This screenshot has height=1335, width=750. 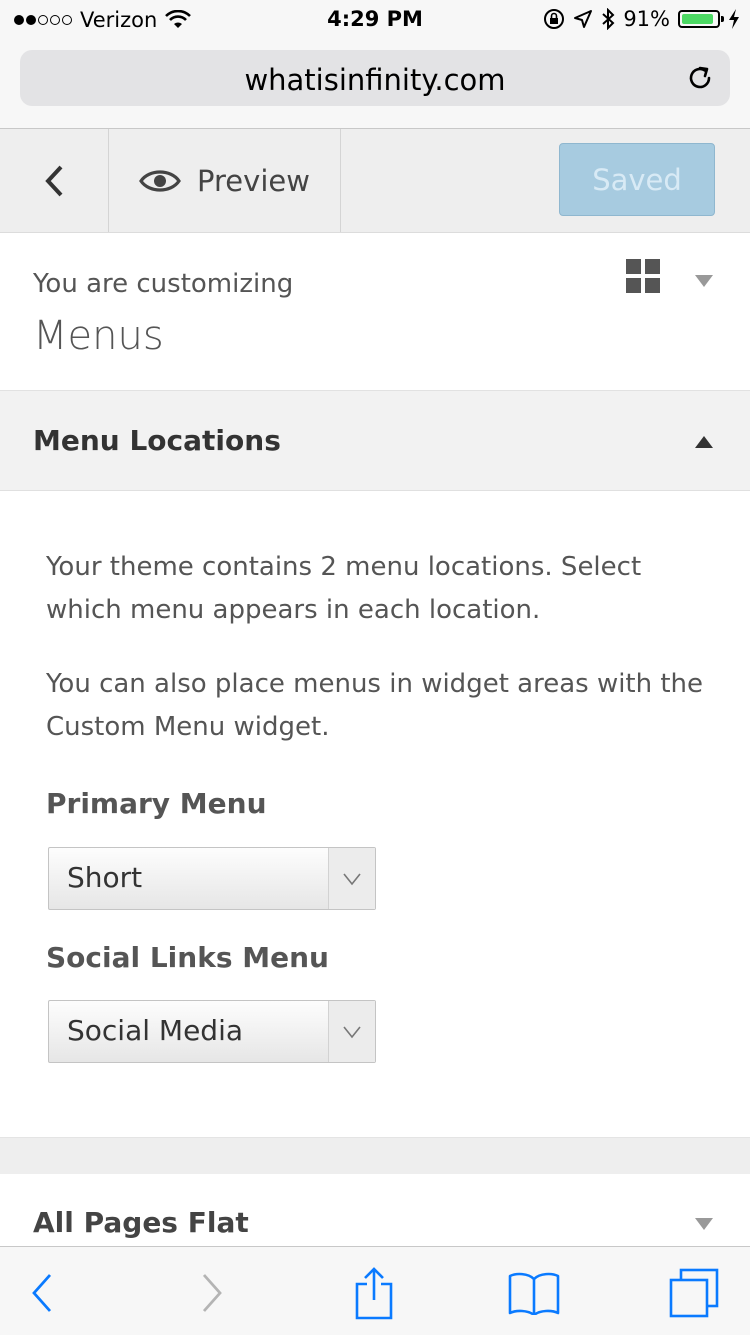 I want to click on status-bar: Verizon 4:29 PM 91%, so click(x=375, y=20).